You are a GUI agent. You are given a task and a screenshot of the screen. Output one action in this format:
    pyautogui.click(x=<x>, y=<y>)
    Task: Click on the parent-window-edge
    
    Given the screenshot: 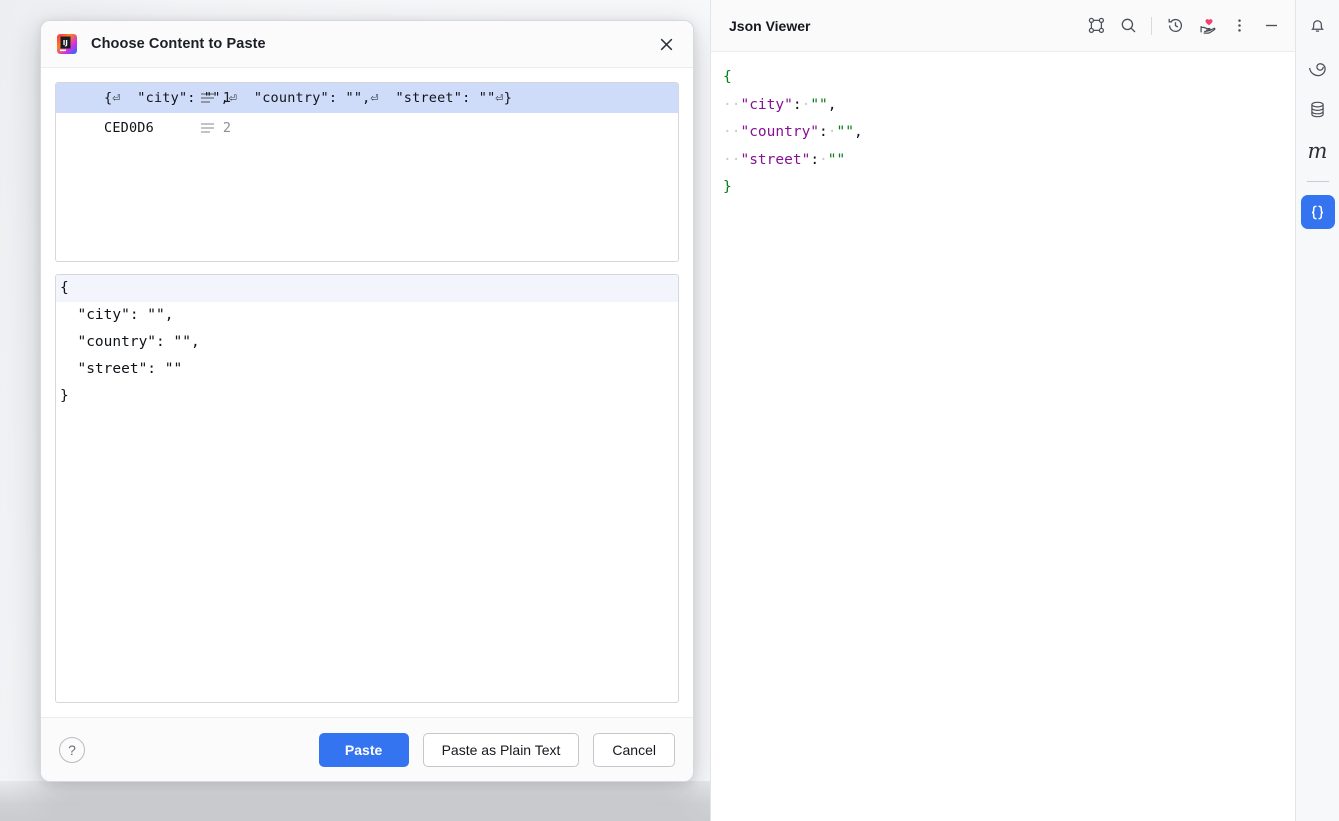 What is the action you would take?
    pyautogui.click(x=355, y=801)
    